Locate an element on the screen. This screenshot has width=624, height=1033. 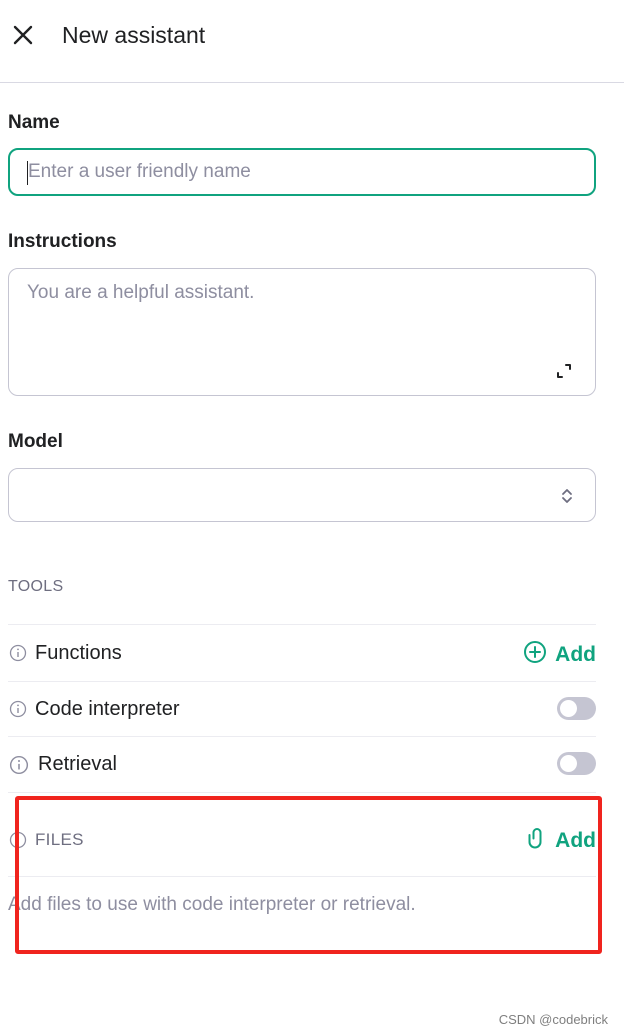
instructions-label: Instructions is located at coordinates (62, 241).